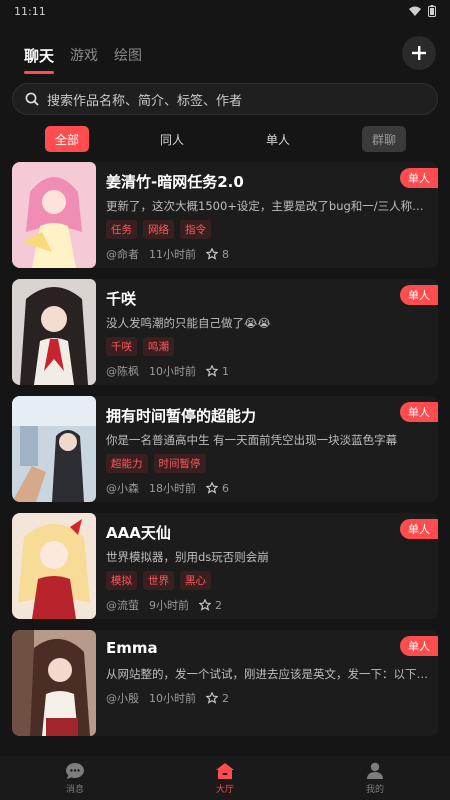 Image resolution: width=450 pixels, height=800 pixels. What do you see at coordinates (128, 55) in the screenshot?
I see `tab-drawing: 绘图` at bounding box center [128, 55].